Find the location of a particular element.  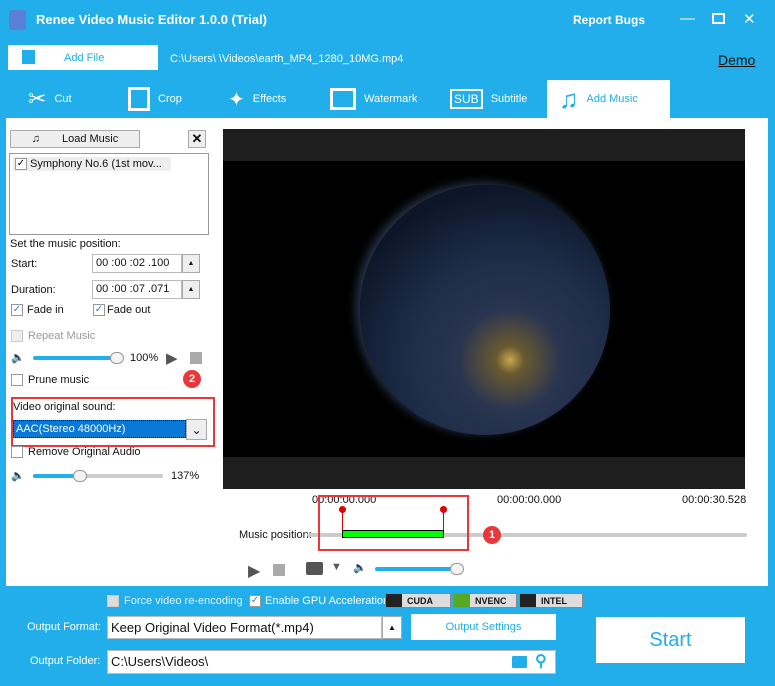

fade-out-checkbox: ✓ Fade out is located at coordinates (121, 310).